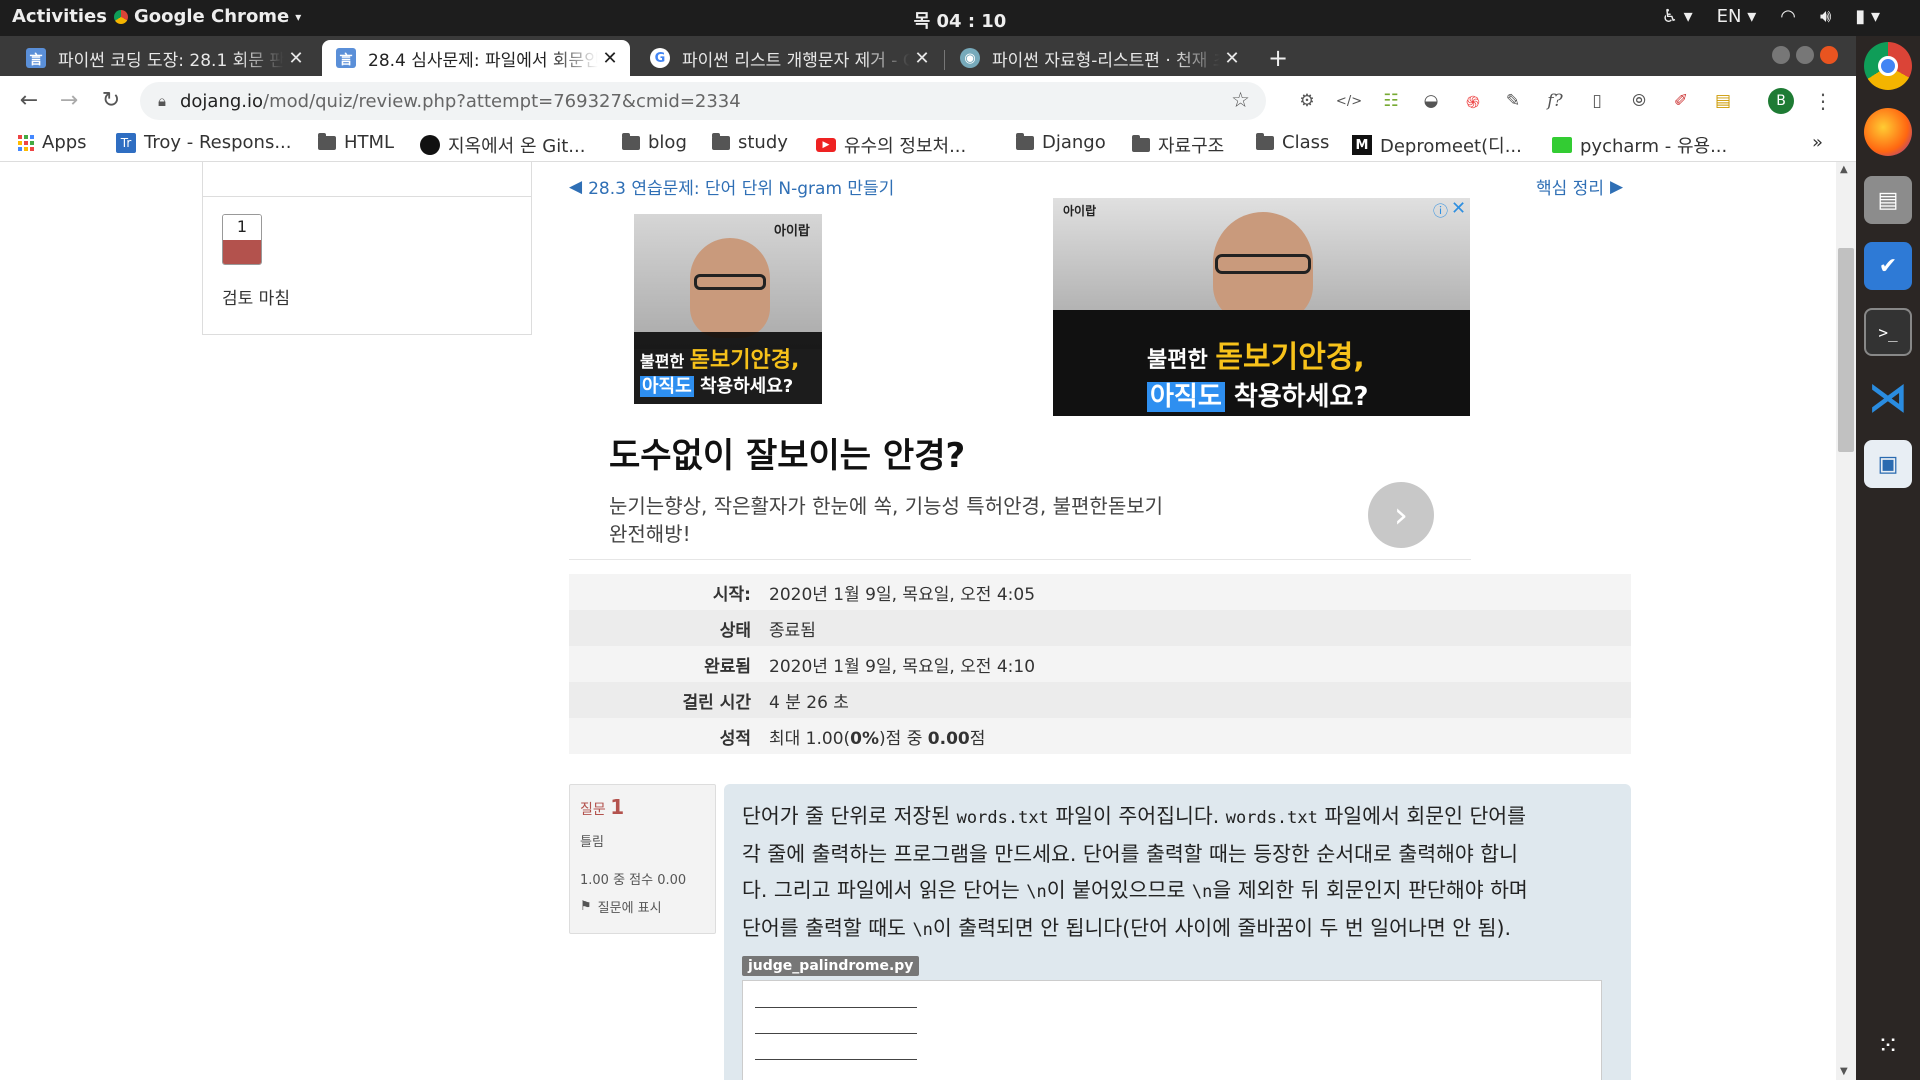 The image size is (1920, 1080). I want to click on attempt-info-value: 종료됨, so click(792, 630).